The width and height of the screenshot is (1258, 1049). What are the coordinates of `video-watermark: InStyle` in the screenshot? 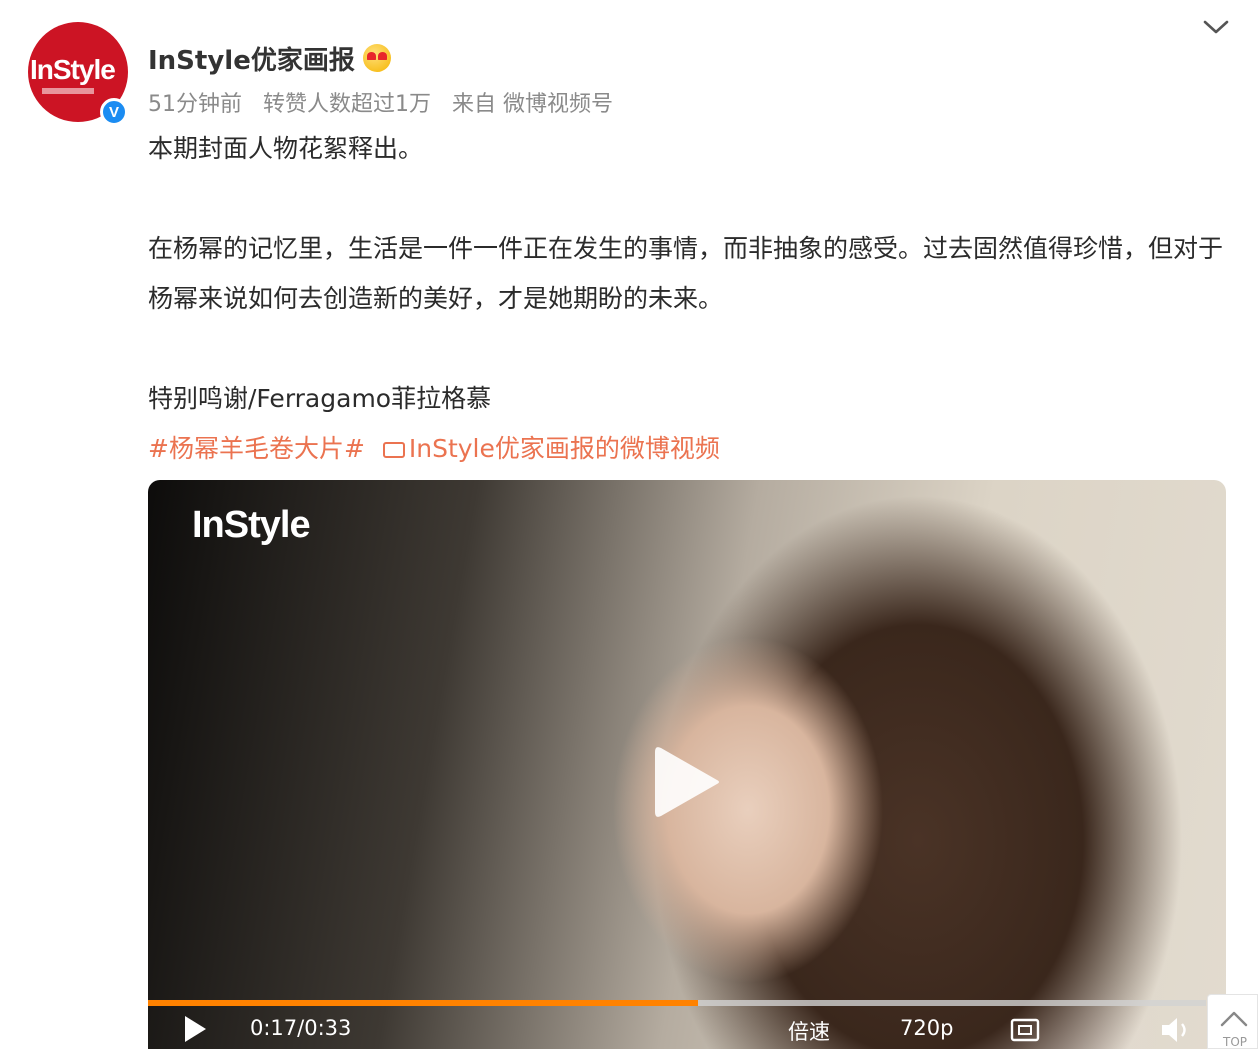 It's located at (251, 525).